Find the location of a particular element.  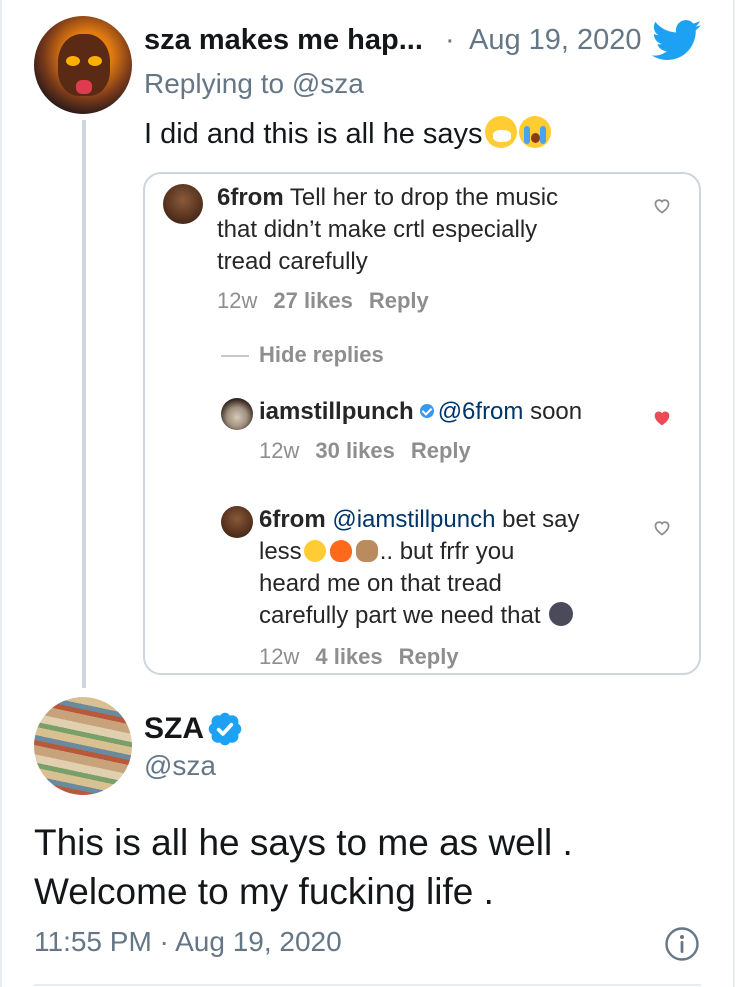

comment3-meta: 12w 4 likes Reply is located at coordinates (359, 657).